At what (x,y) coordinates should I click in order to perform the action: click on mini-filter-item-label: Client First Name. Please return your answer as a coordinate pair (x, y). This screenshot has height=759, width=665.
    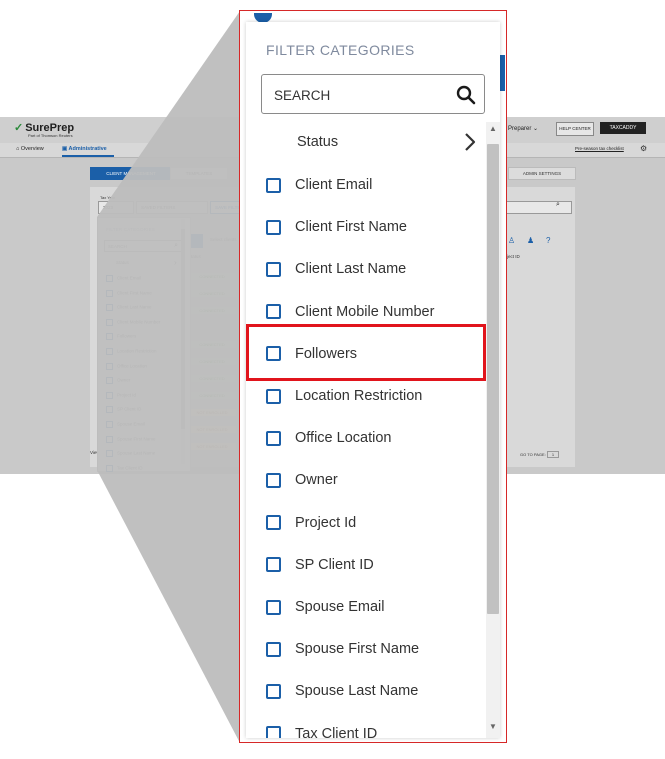
    Looking at the image, I should click on (134, 293).